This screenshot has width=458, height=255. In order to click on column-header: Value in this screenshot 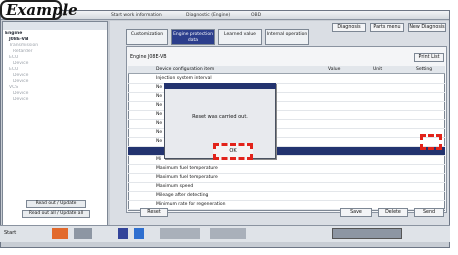, I will do `click(334, 69)`.